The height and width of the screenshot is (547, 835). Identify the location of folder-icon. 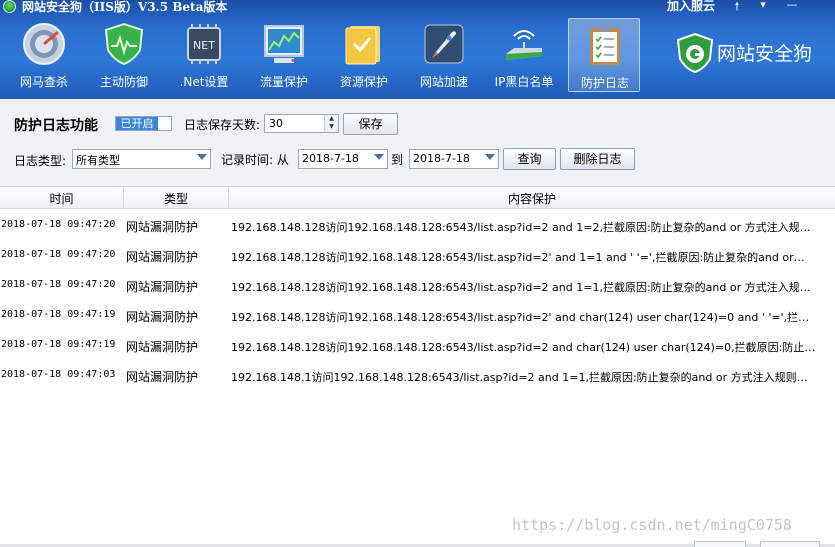
(362, 45).